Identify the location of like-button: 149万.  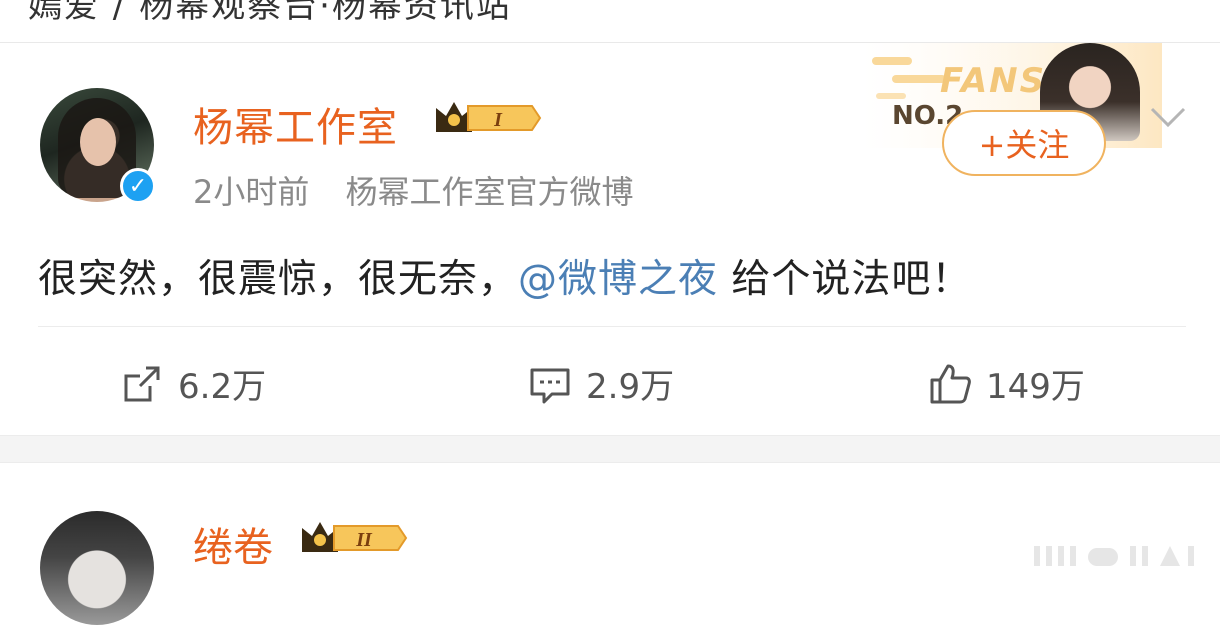
(1006, 383).